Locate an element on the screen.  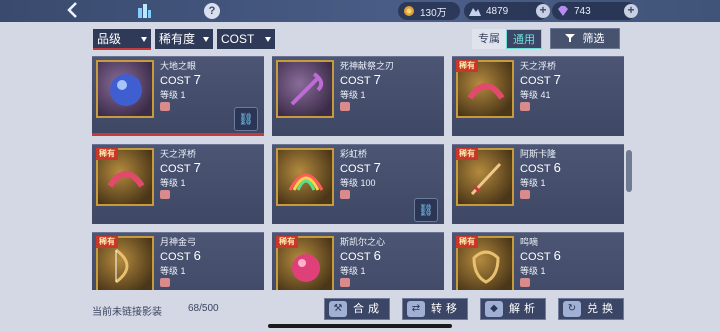
item-name: 彩虹桥 is located at coordinates (354, 154).